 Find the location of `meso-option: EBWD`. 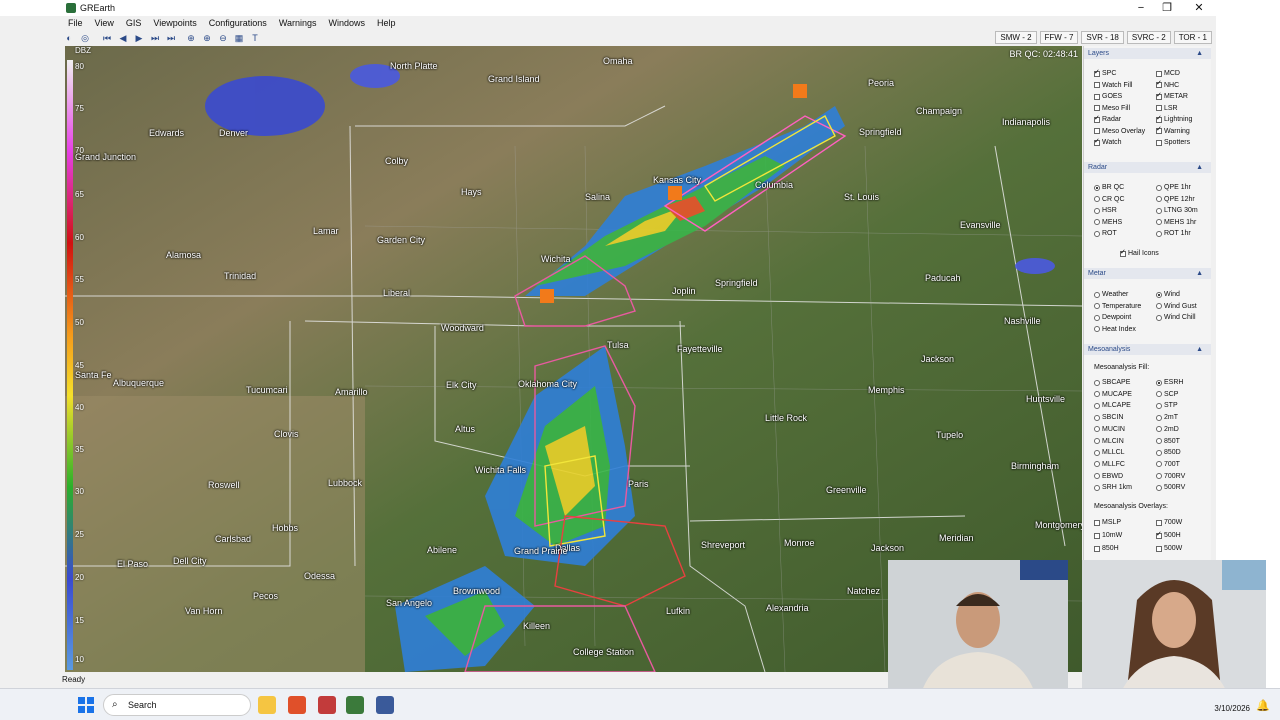

meso-option: EBWD is located at coordinates (1108, 476).